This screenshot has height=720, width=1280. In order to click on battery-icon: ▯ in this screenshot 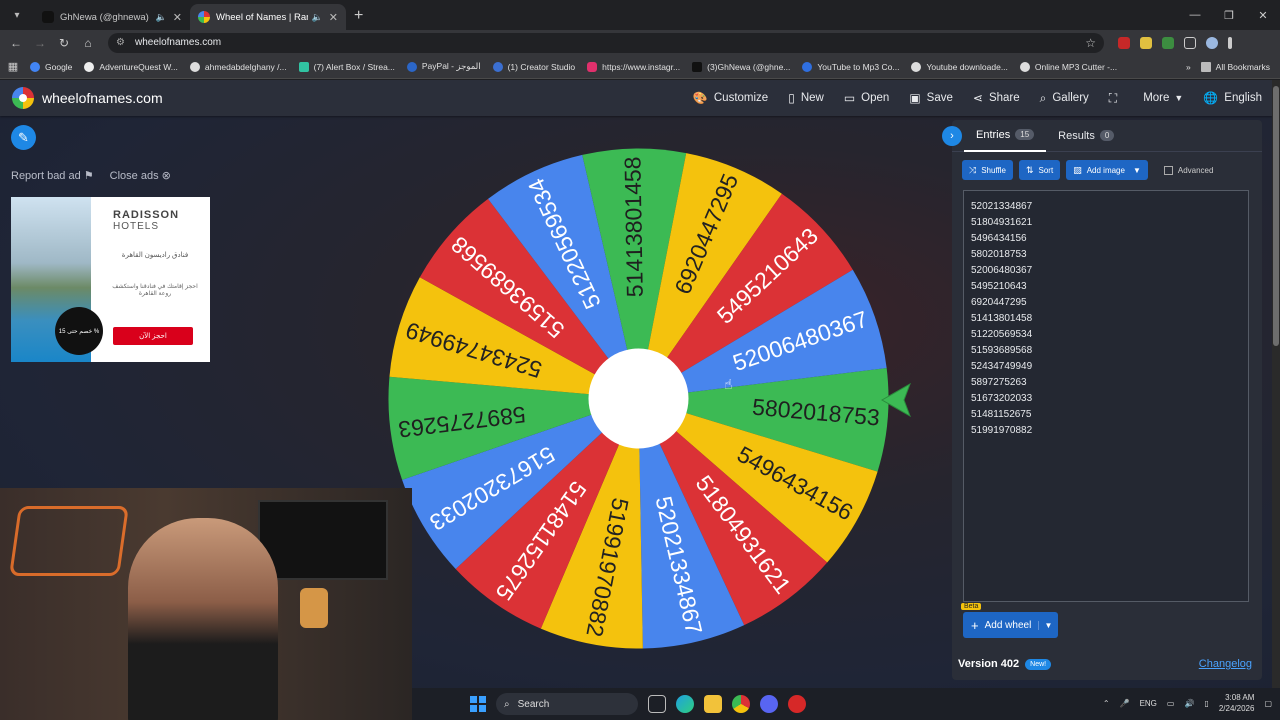, I will do `click(1206, 703)`.